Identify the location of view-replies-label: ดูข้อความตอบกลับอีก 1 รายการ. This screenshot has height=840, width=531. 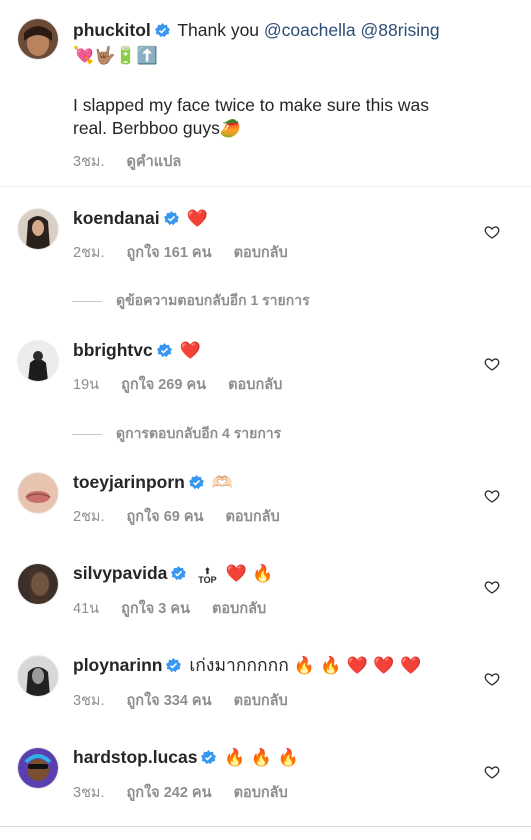
(213, 300).